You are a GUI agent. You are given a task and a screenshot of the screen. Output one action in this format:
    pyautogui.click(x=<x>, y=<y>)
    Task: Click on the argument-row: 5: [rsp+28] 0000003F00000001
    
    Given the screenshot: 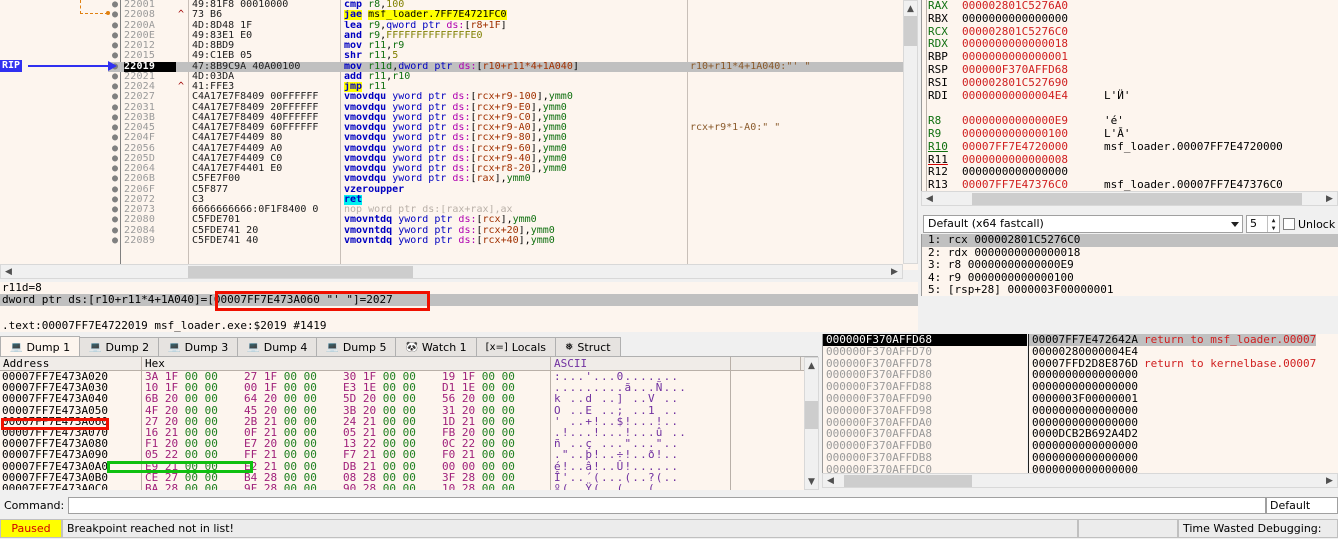 What is the action you would take?
    pyautogui.click(x=1130, y=289)
    